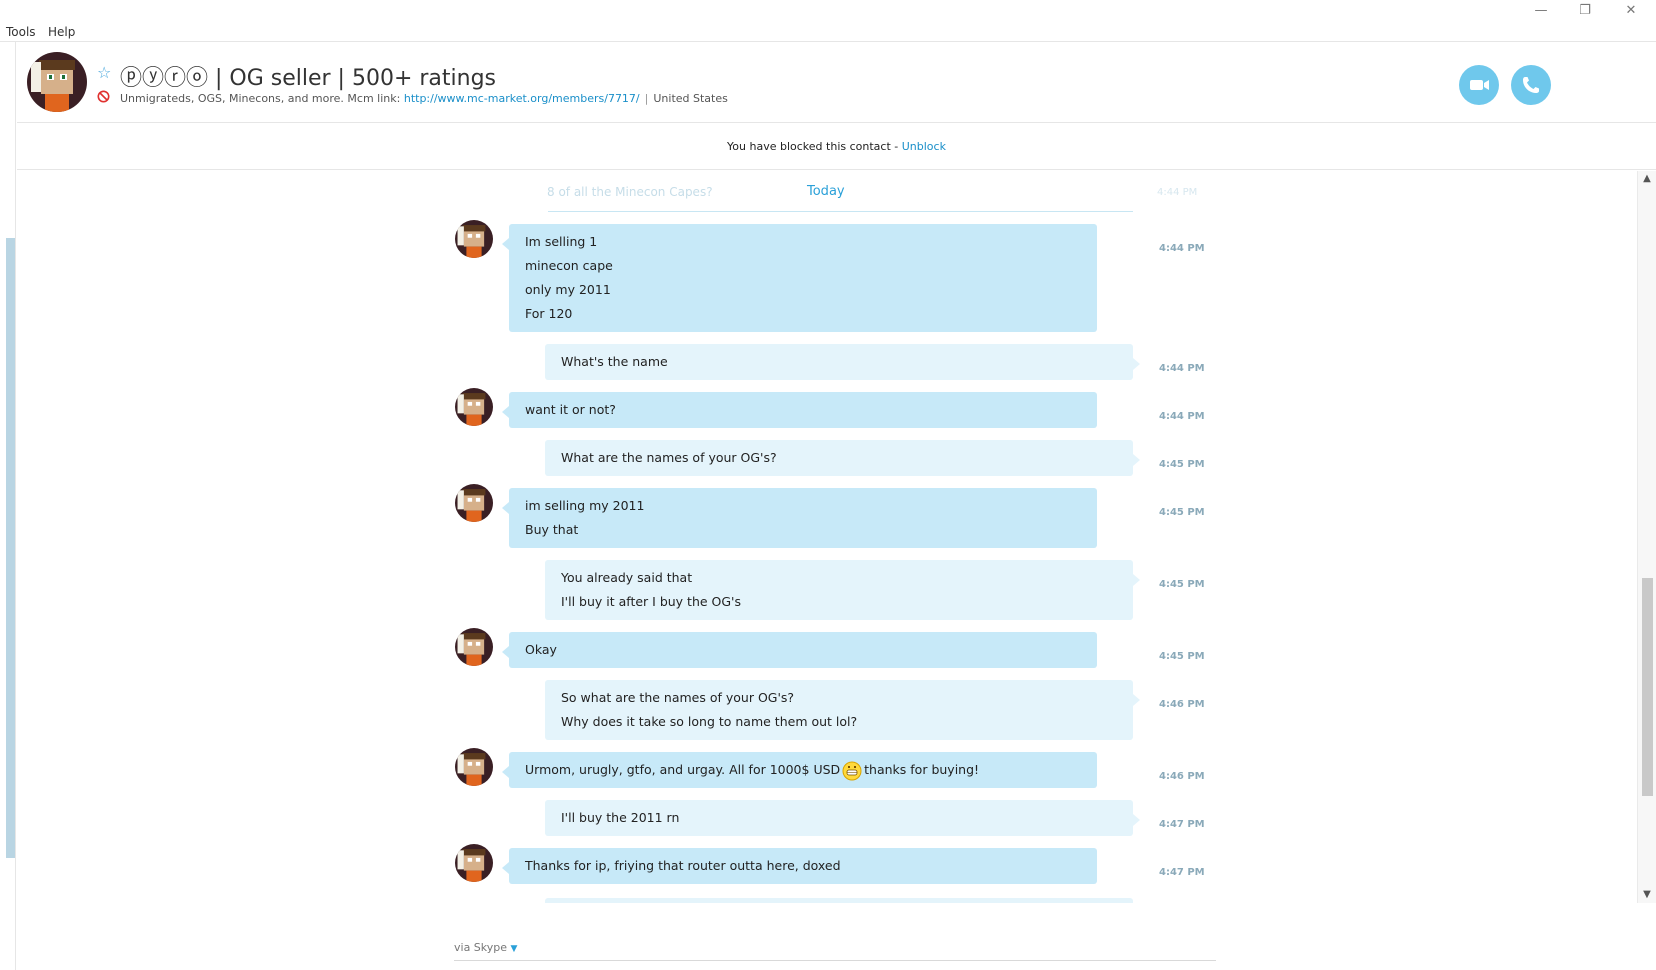 This screenshot has height=970, width=1656. What do you see at coordinates (570, 409) in the screenshot?
I see `message-line: want it or not?` at bounding box center [570, 409].